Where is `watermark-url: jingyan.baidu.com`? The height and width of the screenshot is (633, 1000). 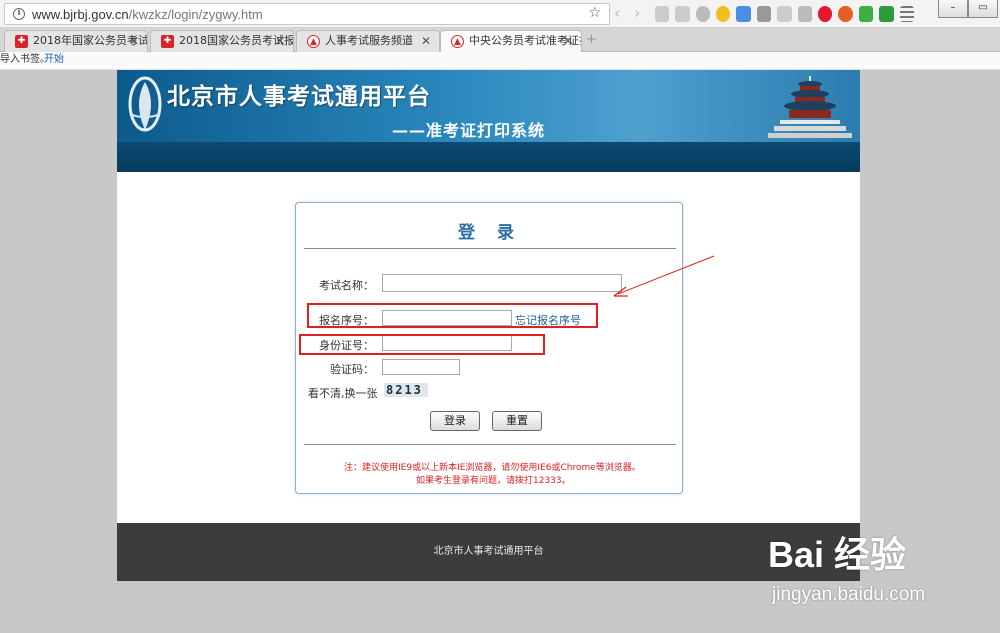 watermark-url: jingyan.baidu.com is located at coordinates (849, 594).